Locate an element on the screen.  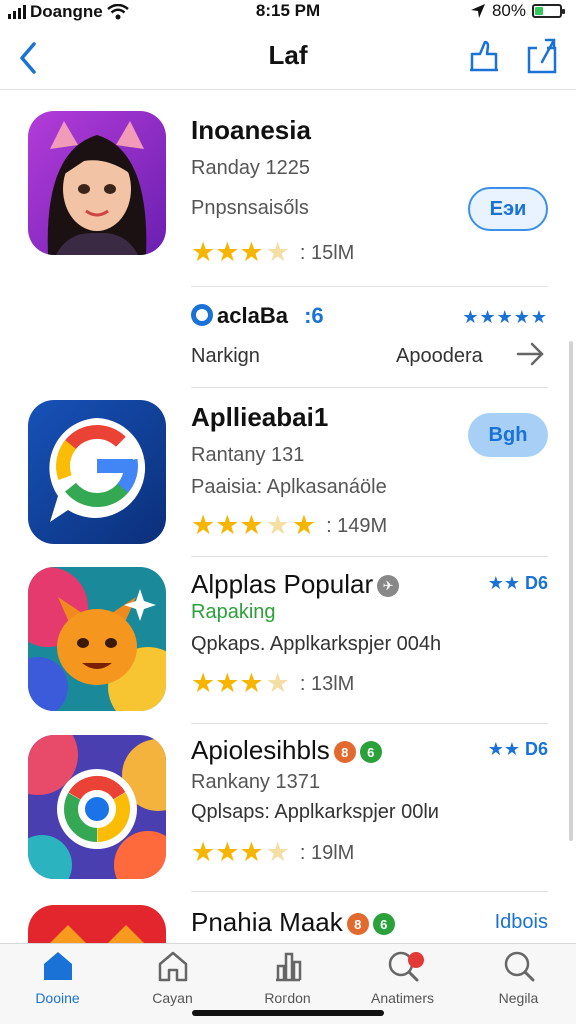
tab-label: Roгdon is located at coordinates (287, 998).